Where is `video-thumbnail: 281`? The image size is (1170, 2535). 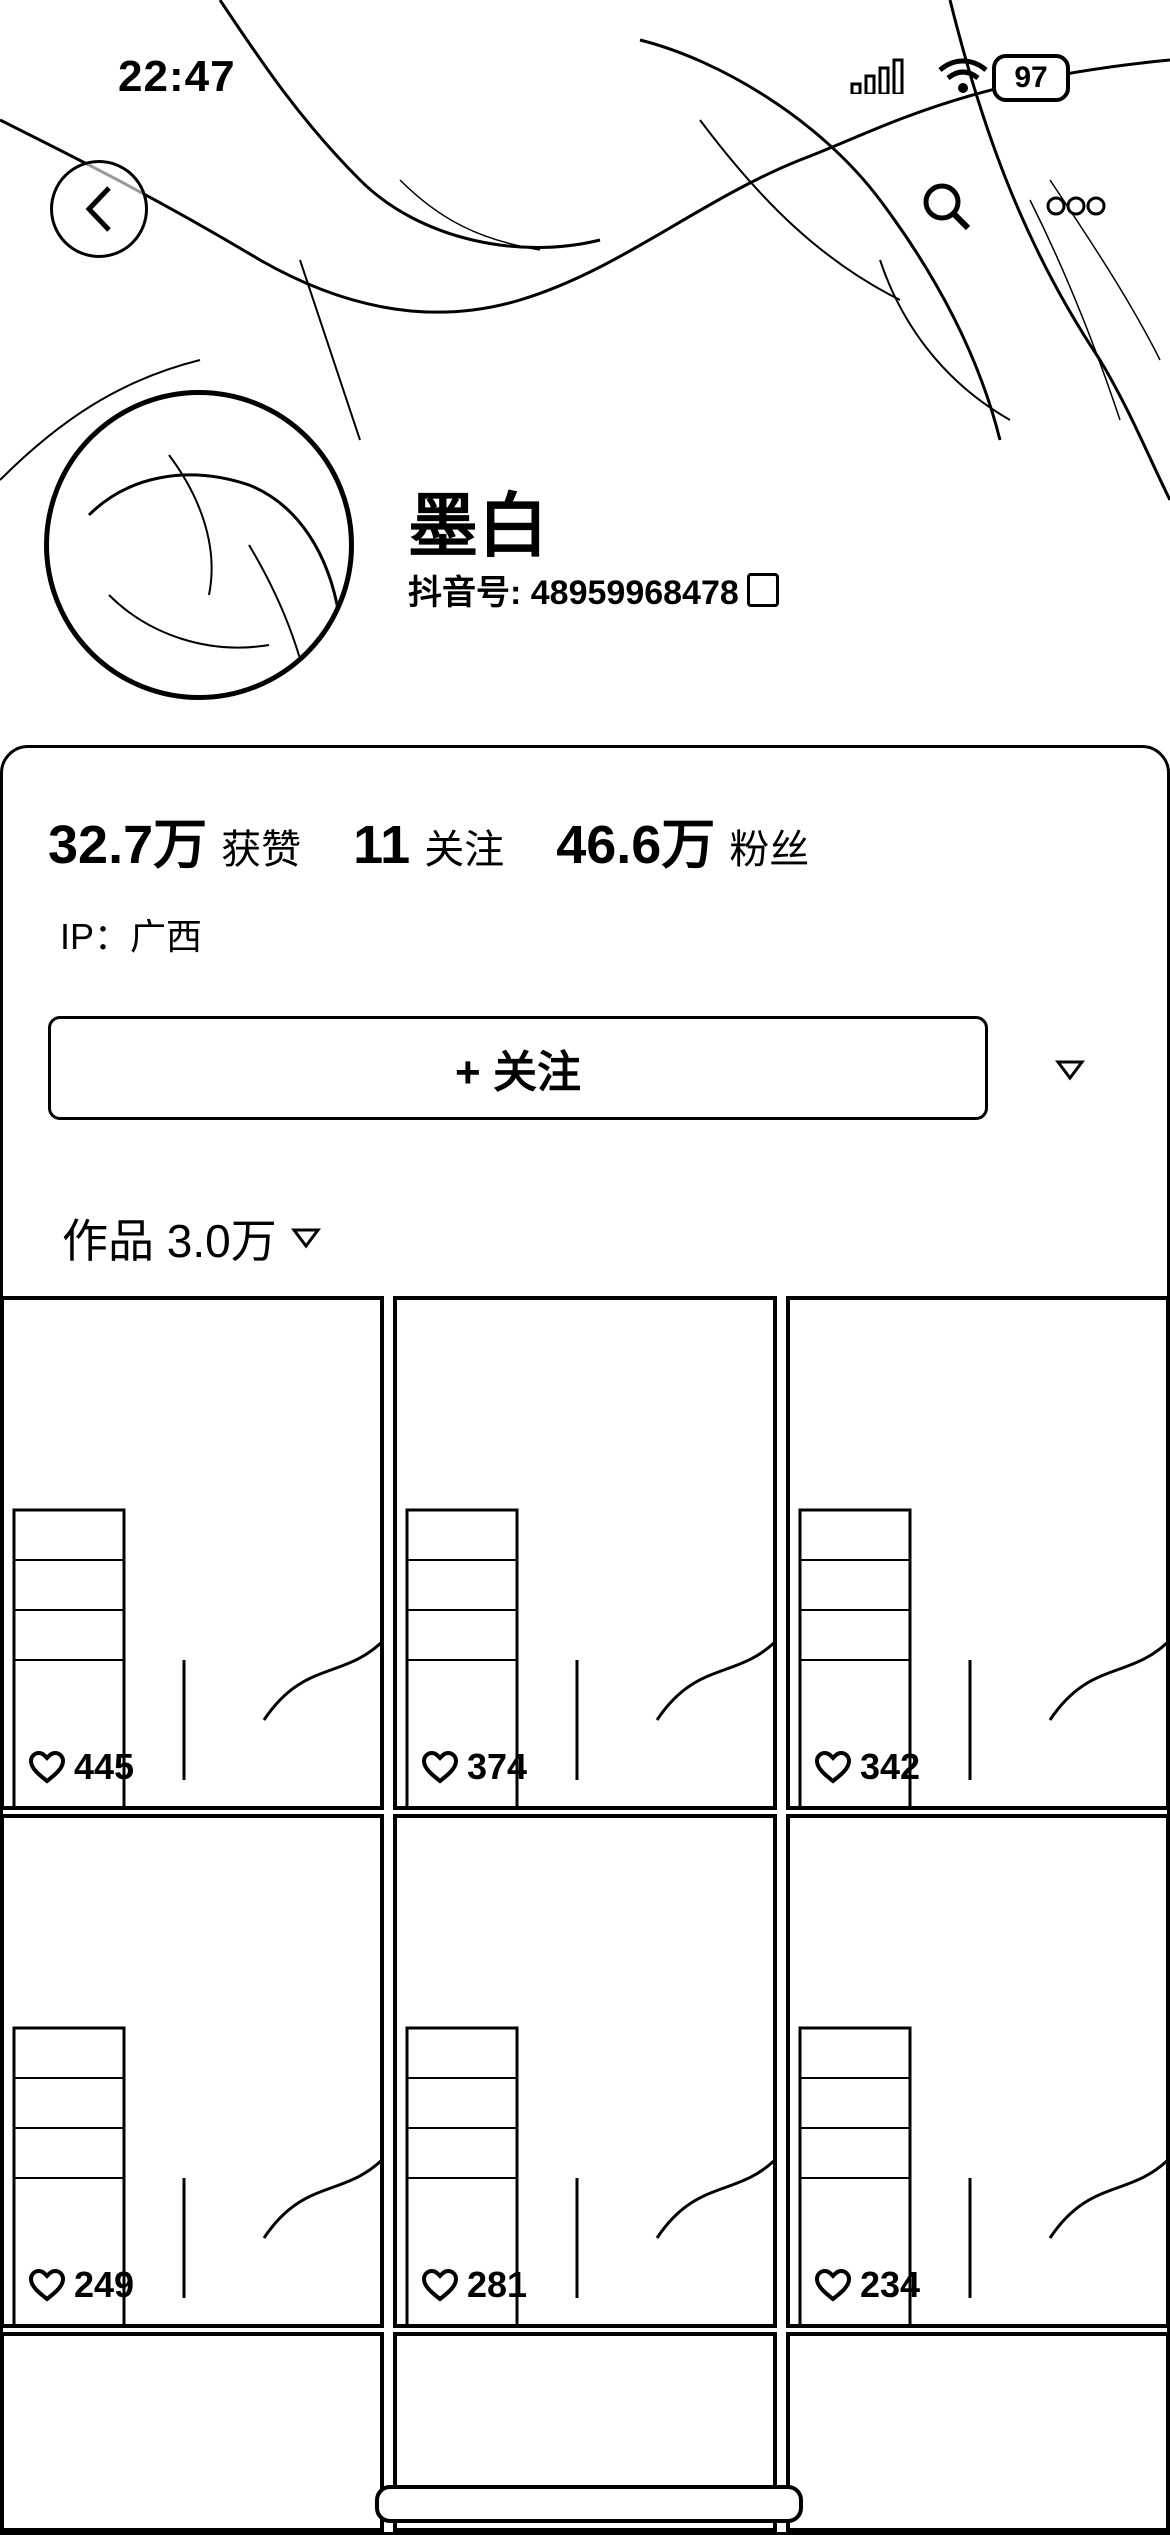
video-thumbnail: 281 is located at coordinates (585, 2071).